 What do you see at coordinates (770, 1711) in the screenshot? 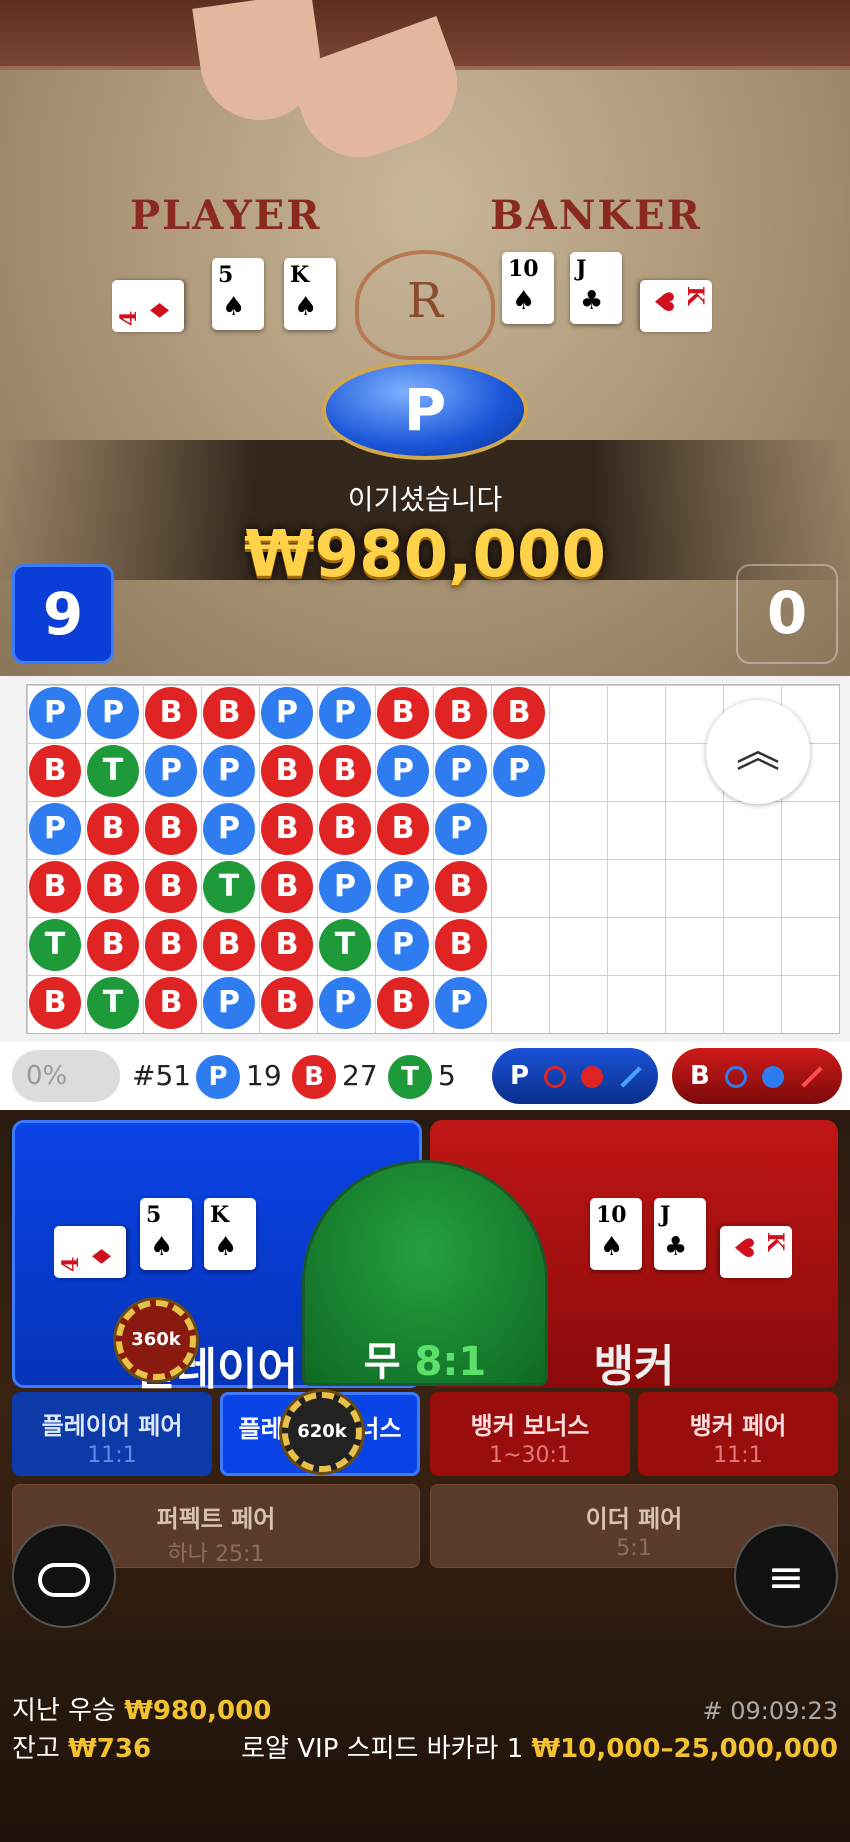
I see `round-id-time: # 09:09:23` at bounding box center [770, 1711].